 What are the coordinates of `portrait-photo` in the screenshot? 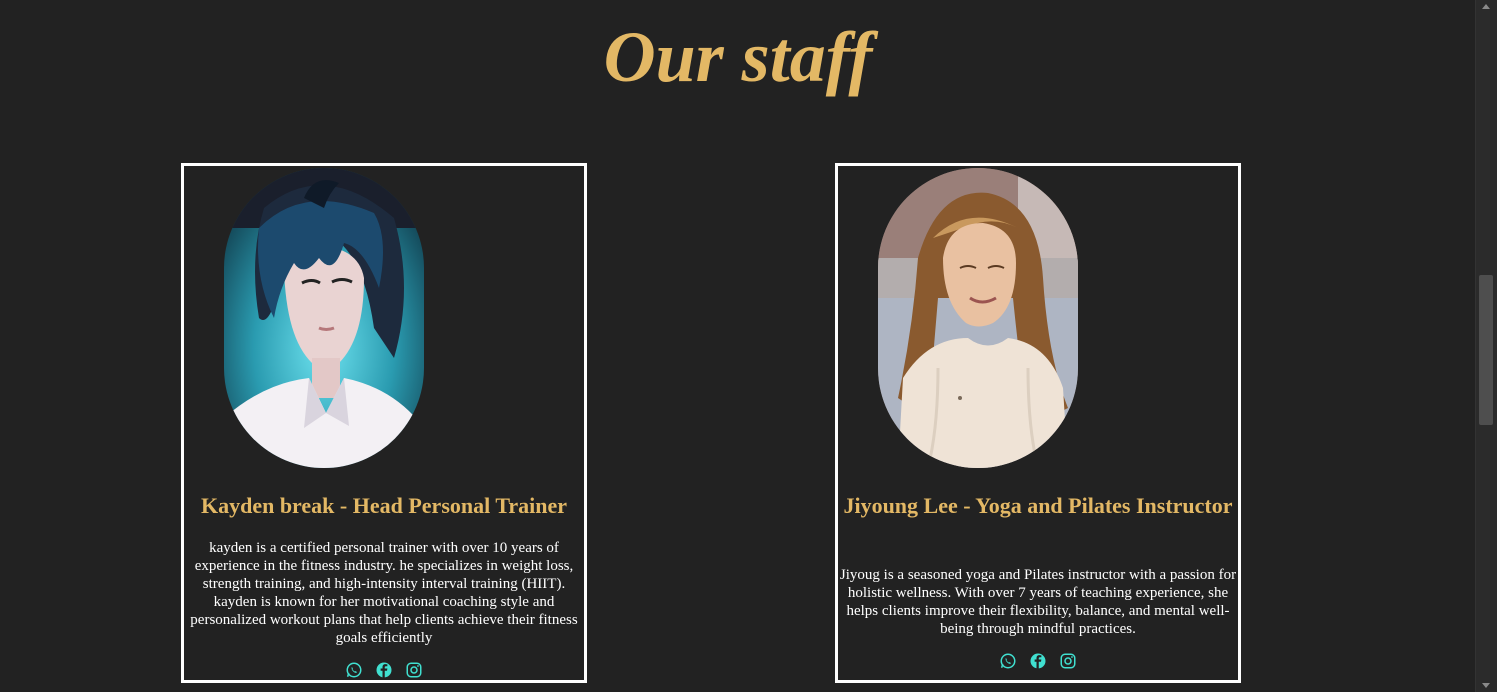 It's located at (978, 318).